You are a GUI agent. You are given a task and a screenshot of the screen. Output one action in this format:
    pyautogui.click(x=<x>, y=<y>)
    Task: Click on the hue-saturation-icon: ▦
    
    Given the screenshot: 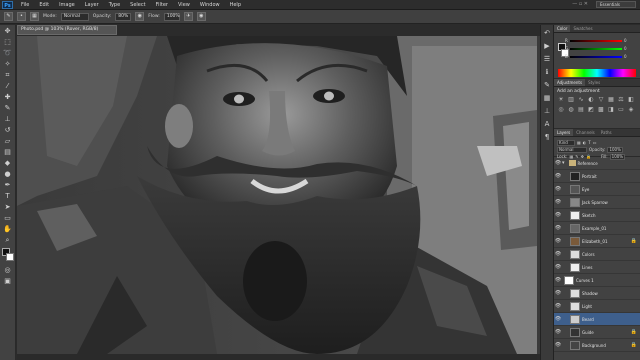 What is the action you would take?
    pyautogui.click(x=611, y=100)
    